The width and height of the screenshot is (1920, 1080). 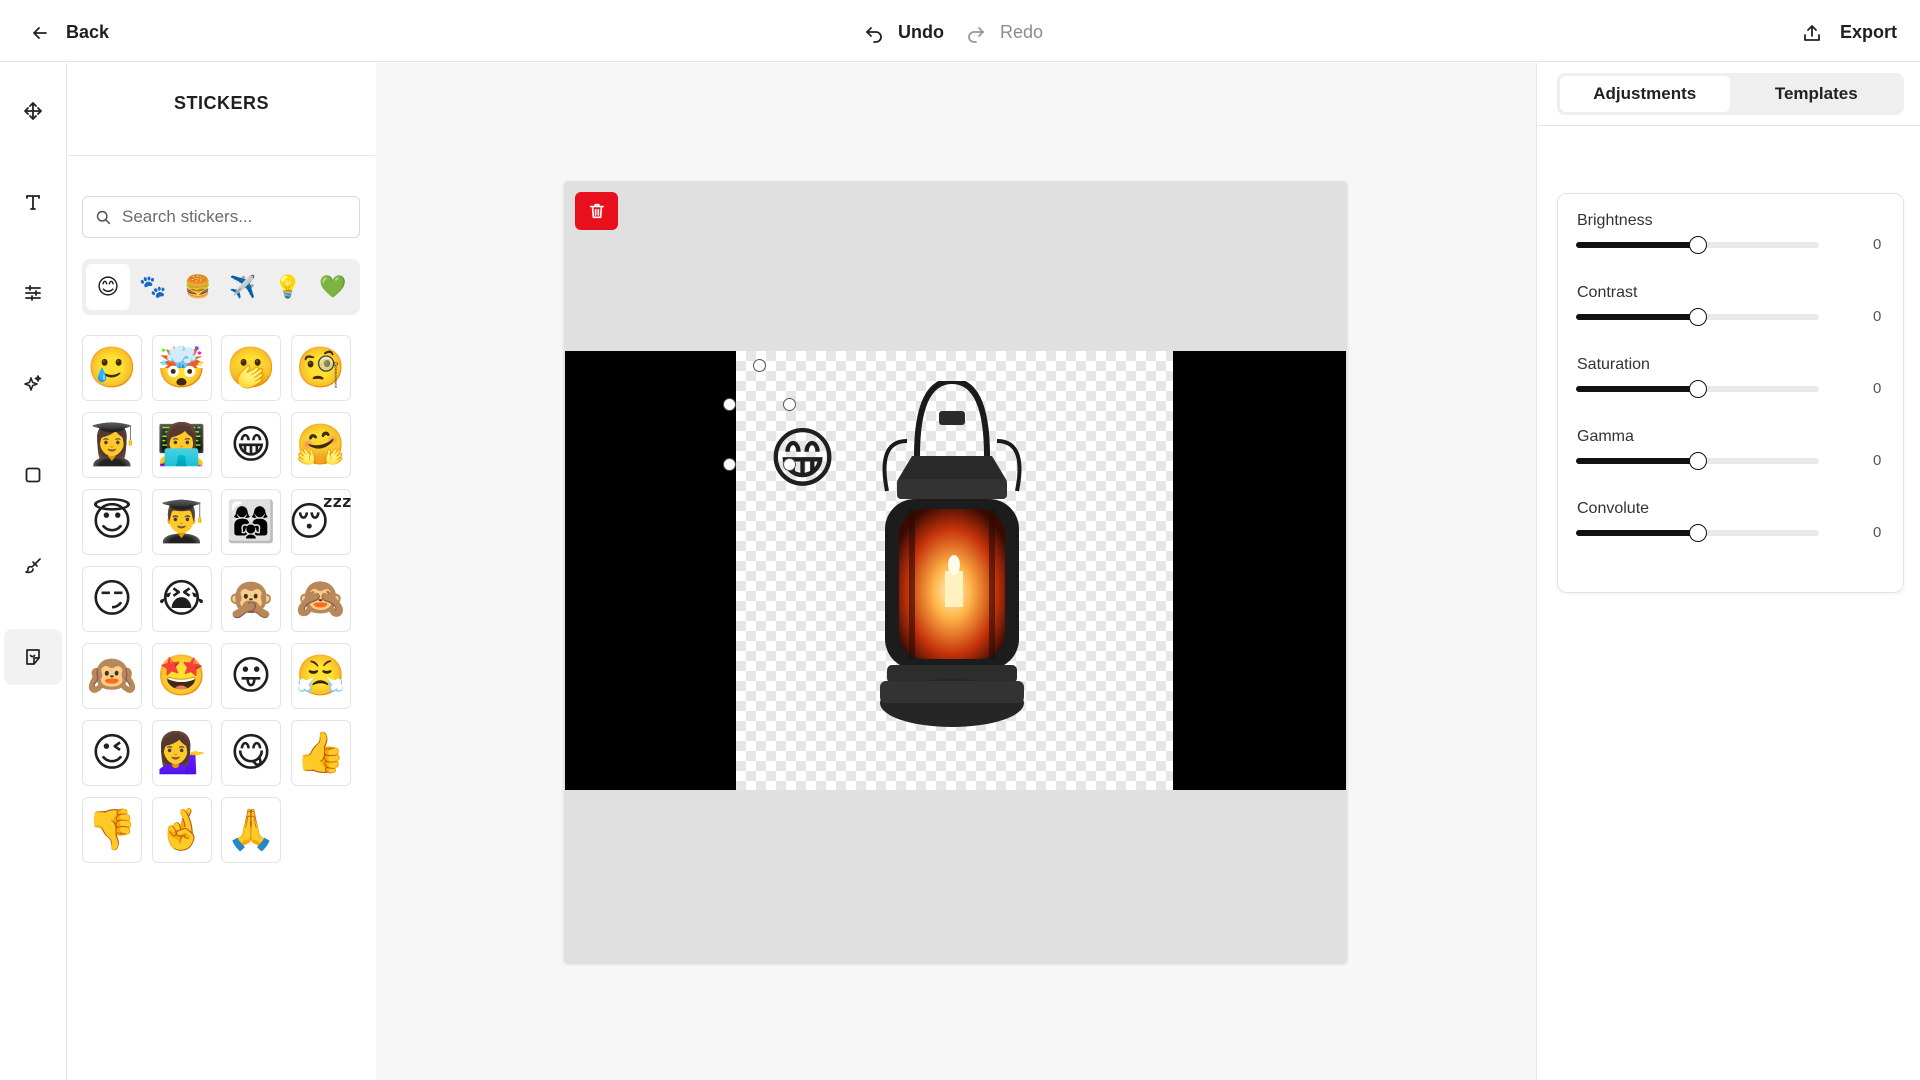 I want to click on text-icon, so click(x=33, y=202).